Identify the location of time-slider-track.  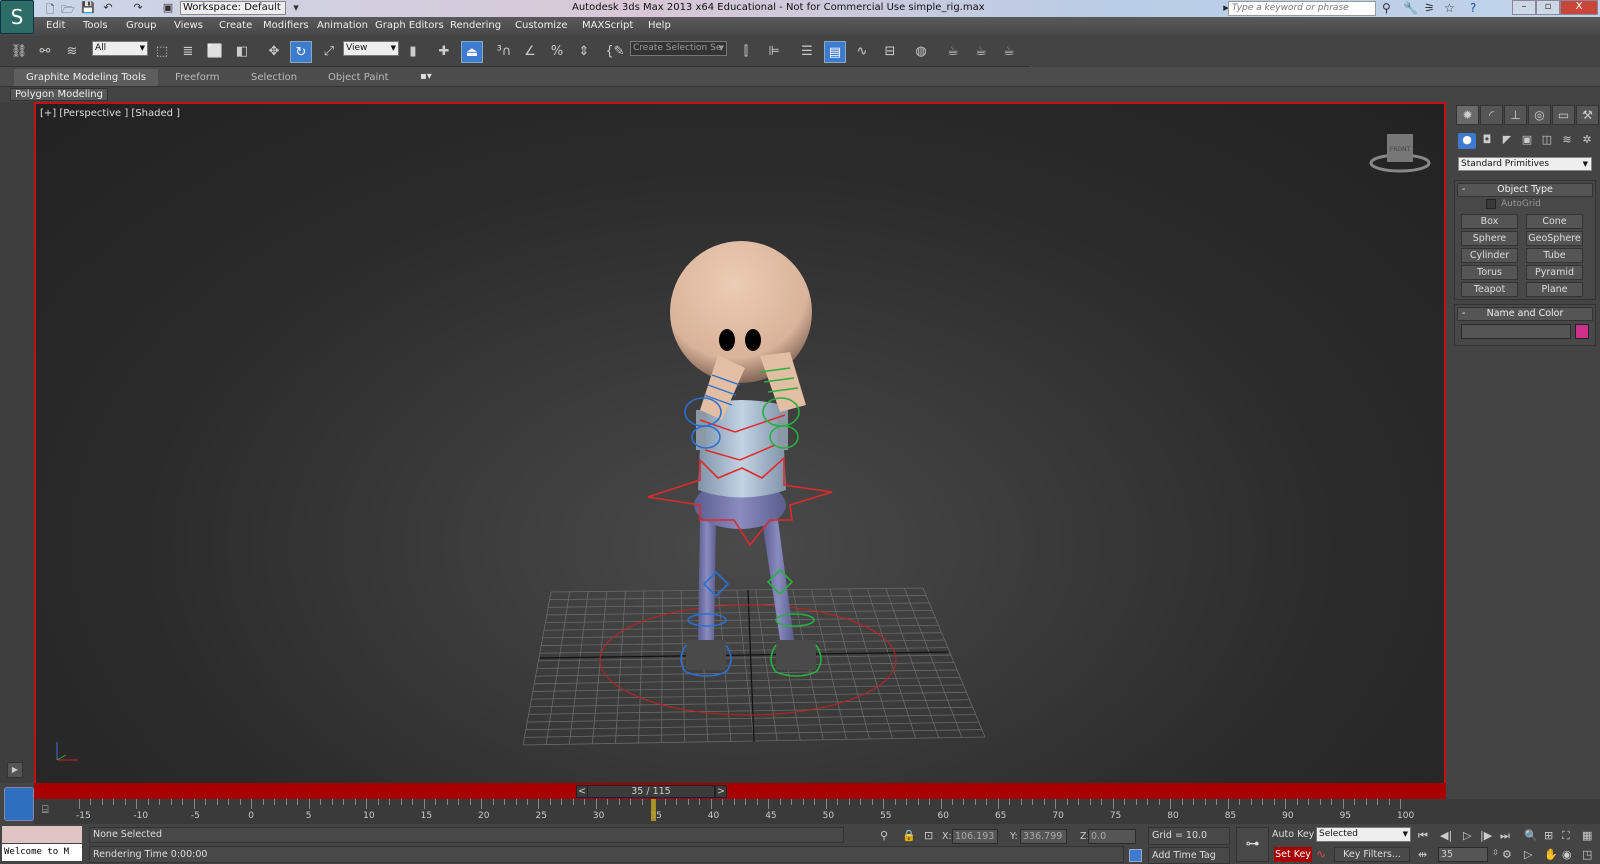
(740, 791).